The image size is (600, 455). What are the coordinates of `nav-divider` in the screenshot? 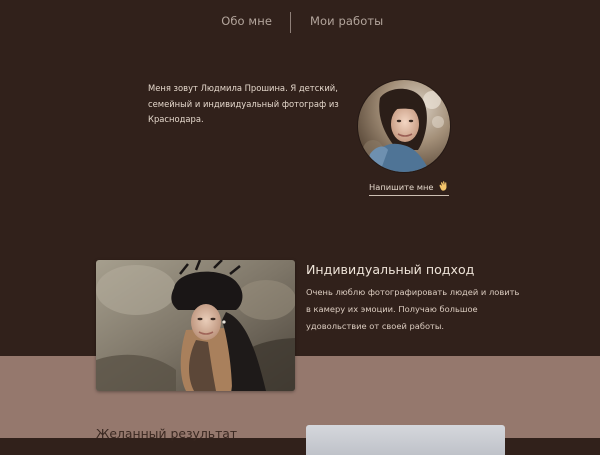 It's located at (290, 22).